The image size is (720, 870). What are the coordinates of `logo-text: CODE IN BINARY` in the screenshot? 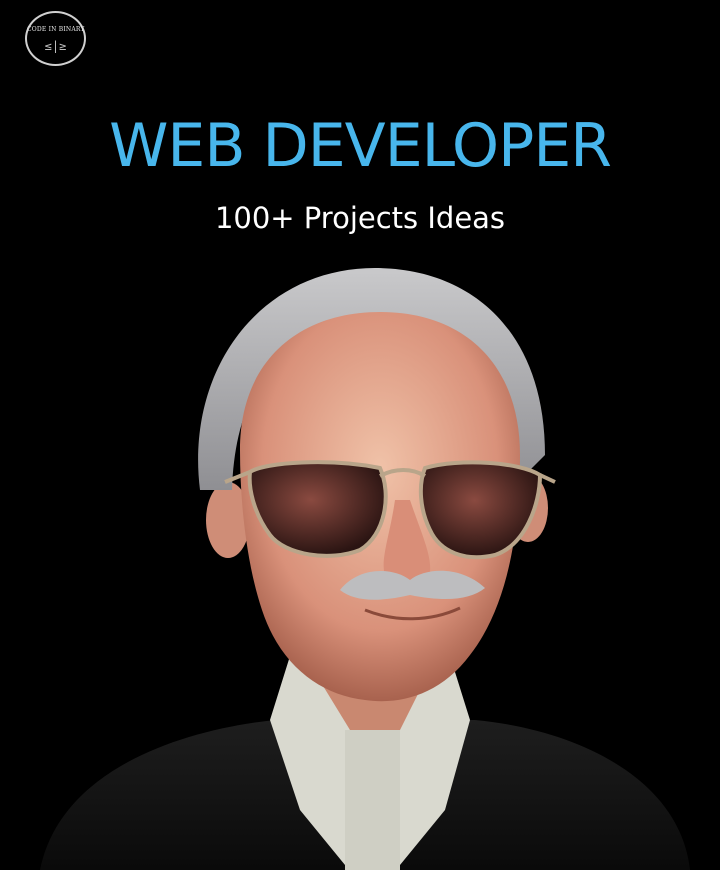 It's located at (56, 29).